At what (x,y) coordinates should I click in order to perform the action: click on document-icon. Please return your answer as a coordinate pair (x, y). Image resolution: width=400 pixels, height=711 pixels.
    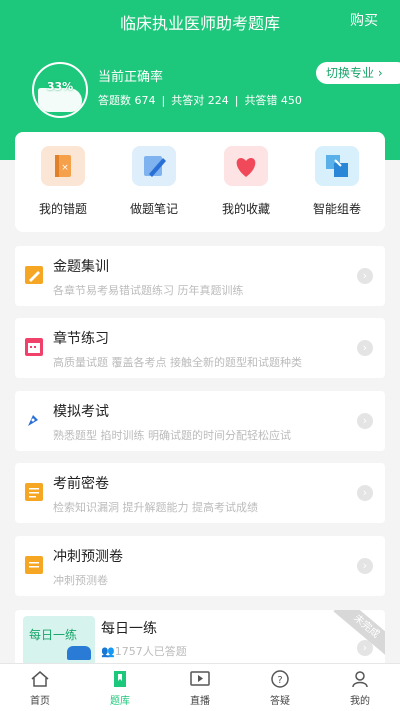
    Looking at the image, I should click on (34, 492).